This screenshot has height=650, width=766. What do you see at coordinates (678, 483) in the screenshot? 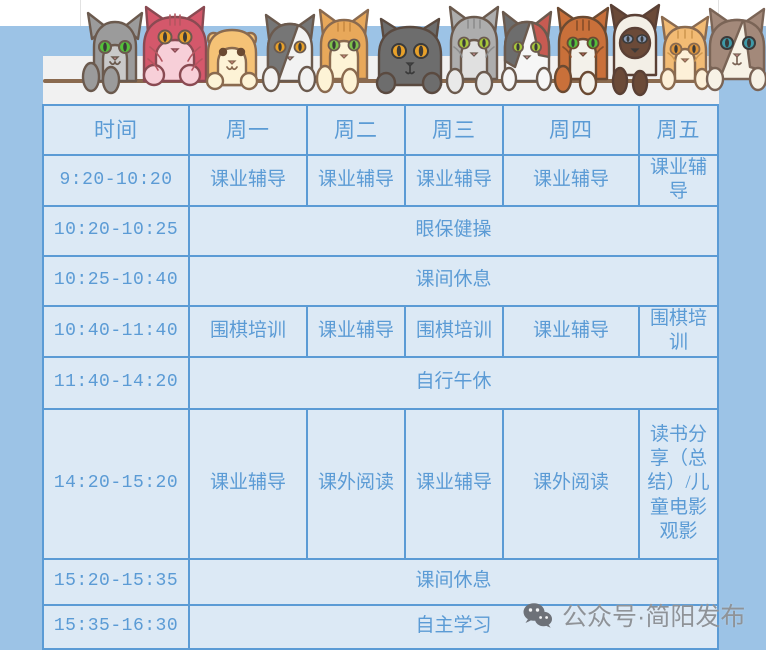
I see `activity-cell: 读书分享（总结）/儿童电影观影` at bounding box center [678, 483].